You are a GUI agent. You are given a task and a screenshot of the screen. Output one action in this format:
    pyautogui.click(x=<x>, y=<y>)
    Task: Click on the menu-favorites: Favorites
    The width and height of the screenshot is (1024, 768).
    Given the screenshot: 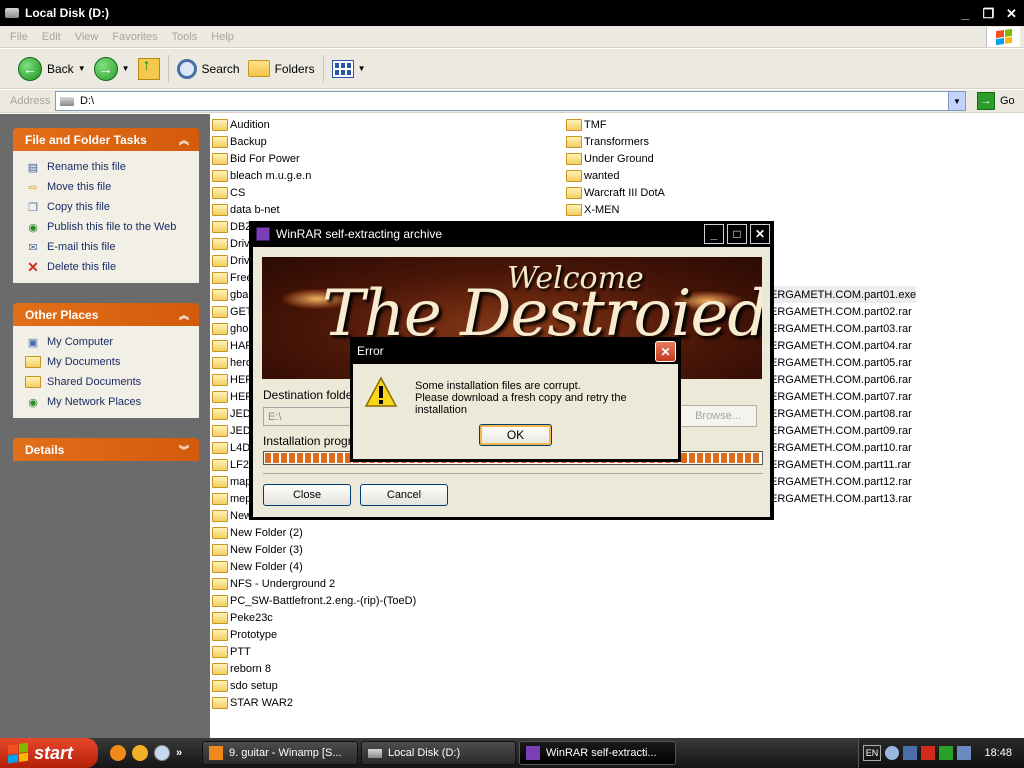 What is the action you would take?
    pyautogui.click(x=134, y=37)
    